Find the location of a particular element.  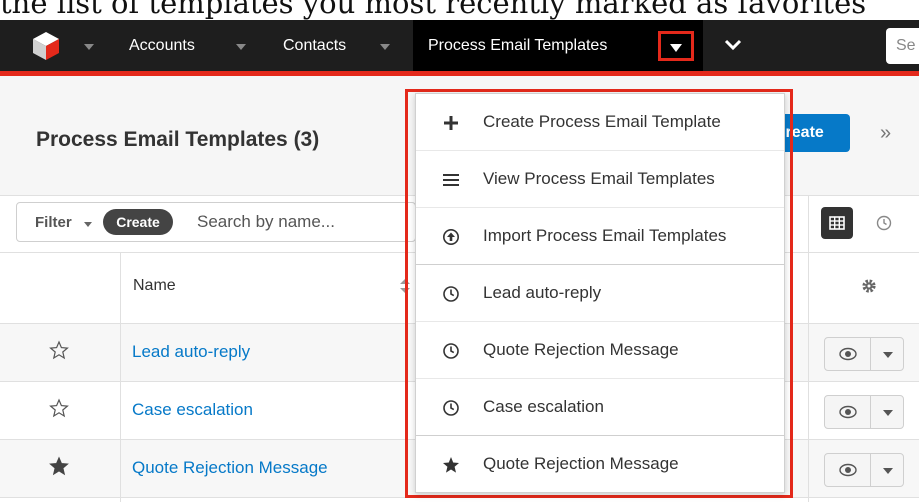

toggle-sidebar-icon: » is located at coordinates (885, 133).